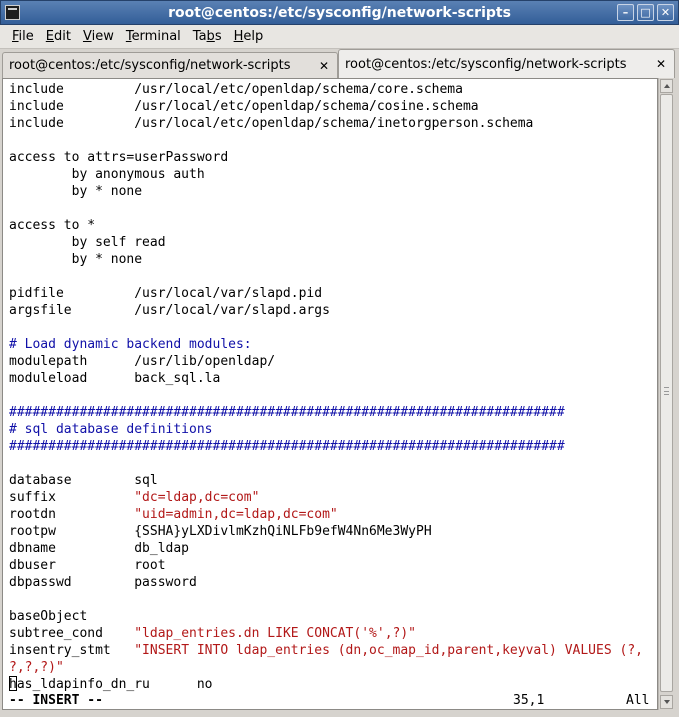 Image resolution: width=679 pixels, height=717 pixels. I want to click on terminal-line: access to attrs=userPassword, so click(119, 157).